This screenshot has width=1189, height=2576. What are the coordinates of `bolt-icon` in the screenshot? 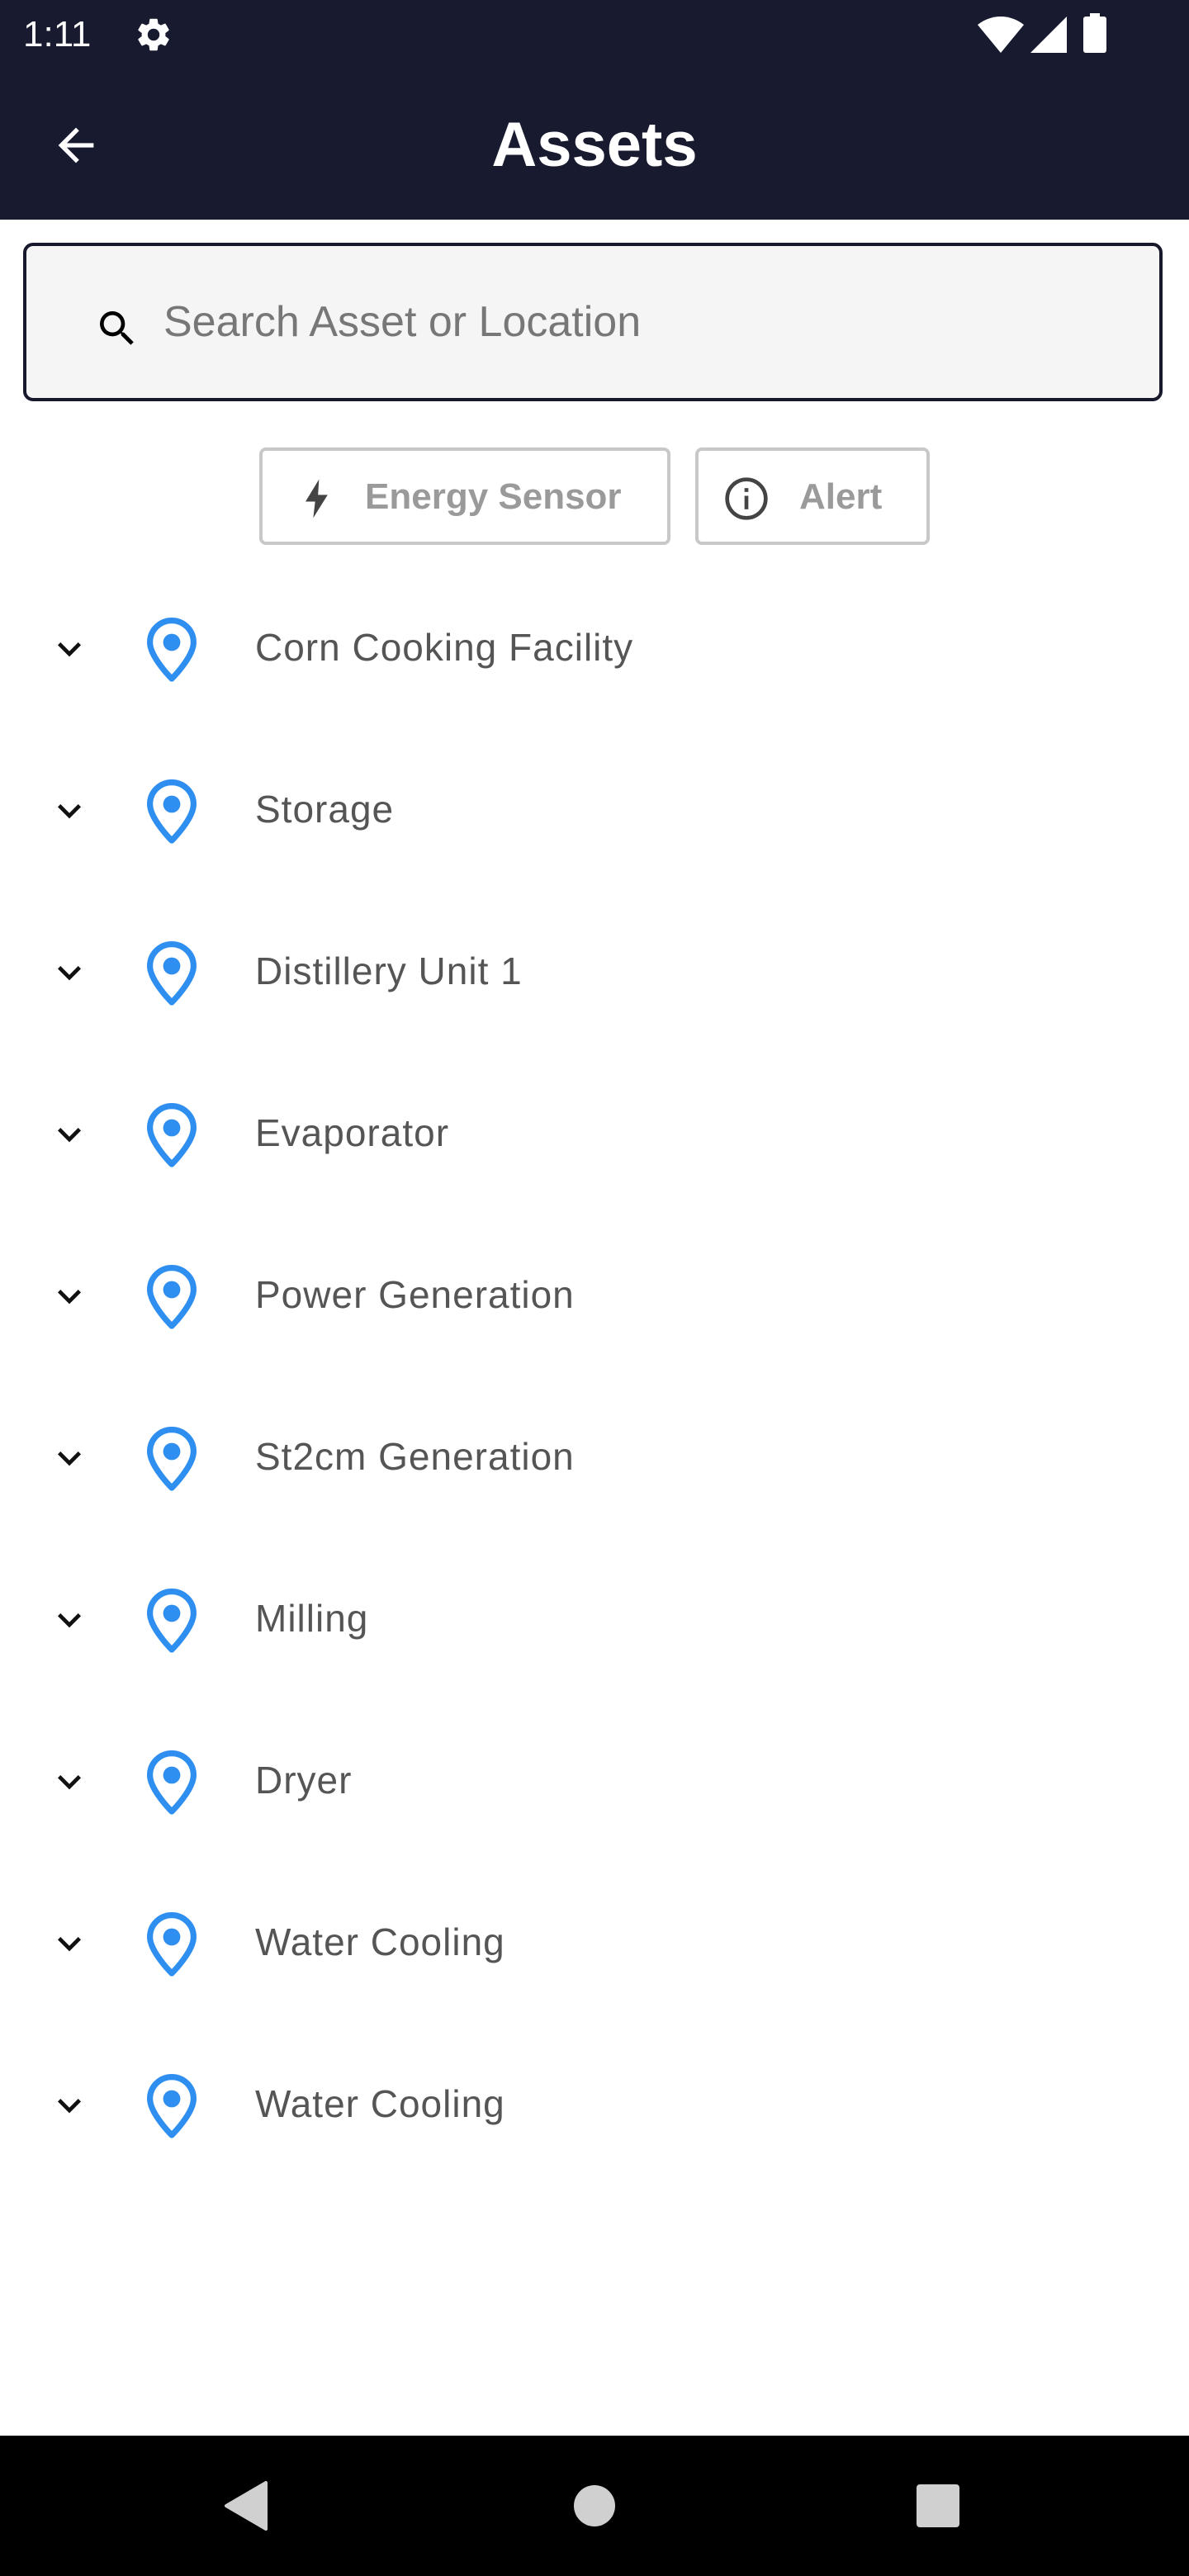 It's located at (317, 499).